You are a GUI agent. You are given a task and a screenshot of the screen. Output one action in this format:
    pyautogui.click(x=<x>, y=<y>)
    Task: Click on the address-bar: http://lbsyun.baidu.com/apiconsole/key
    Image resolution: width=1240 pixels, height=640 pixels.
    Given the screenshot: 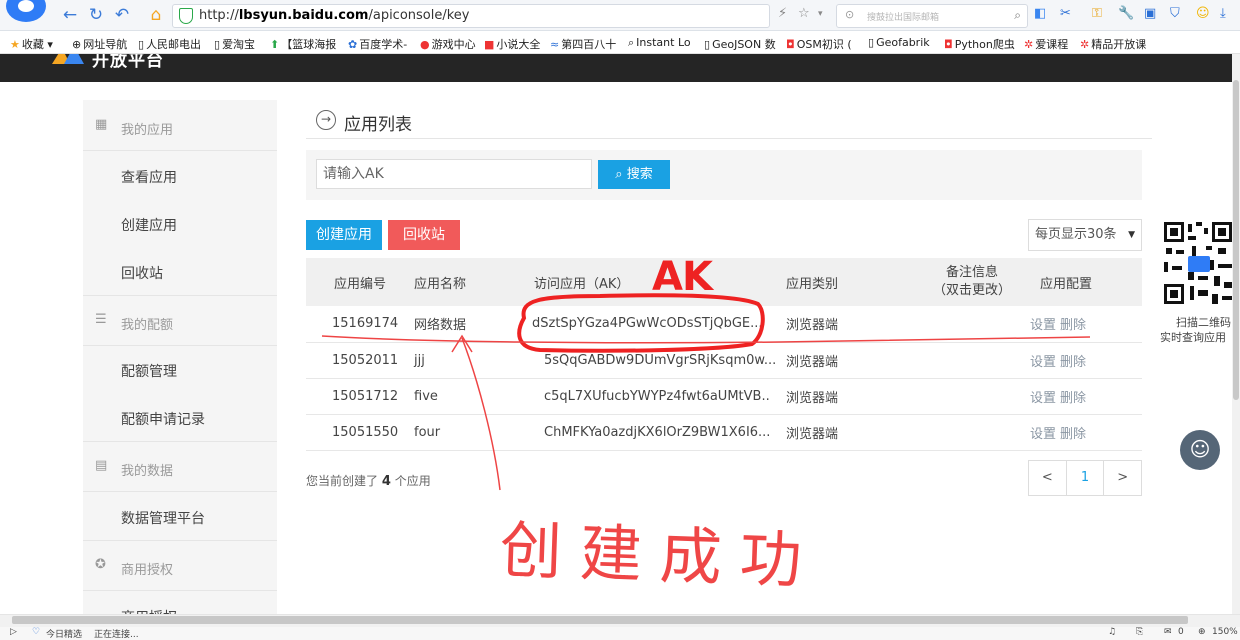 What is the action you would take?
    pyautogui.click(x=471, y=16)
    